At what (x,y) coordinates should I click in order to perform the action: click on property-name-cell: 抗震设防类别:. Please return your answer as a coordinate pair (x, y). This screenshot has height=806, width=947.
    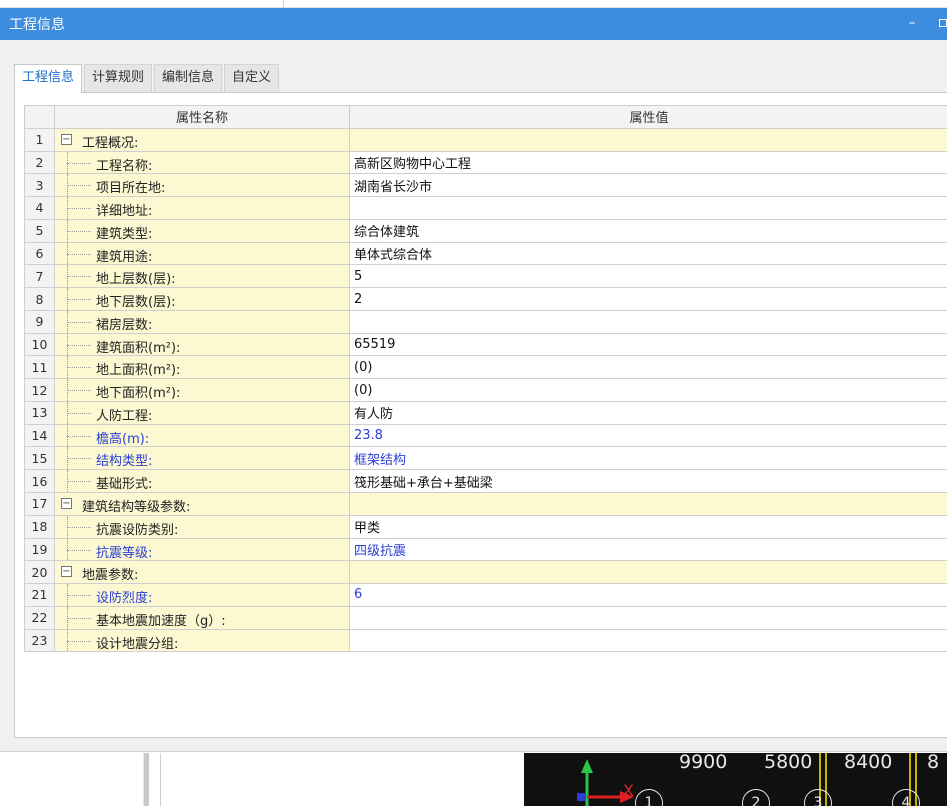
    Looking at the image, I should click on (202, 526).